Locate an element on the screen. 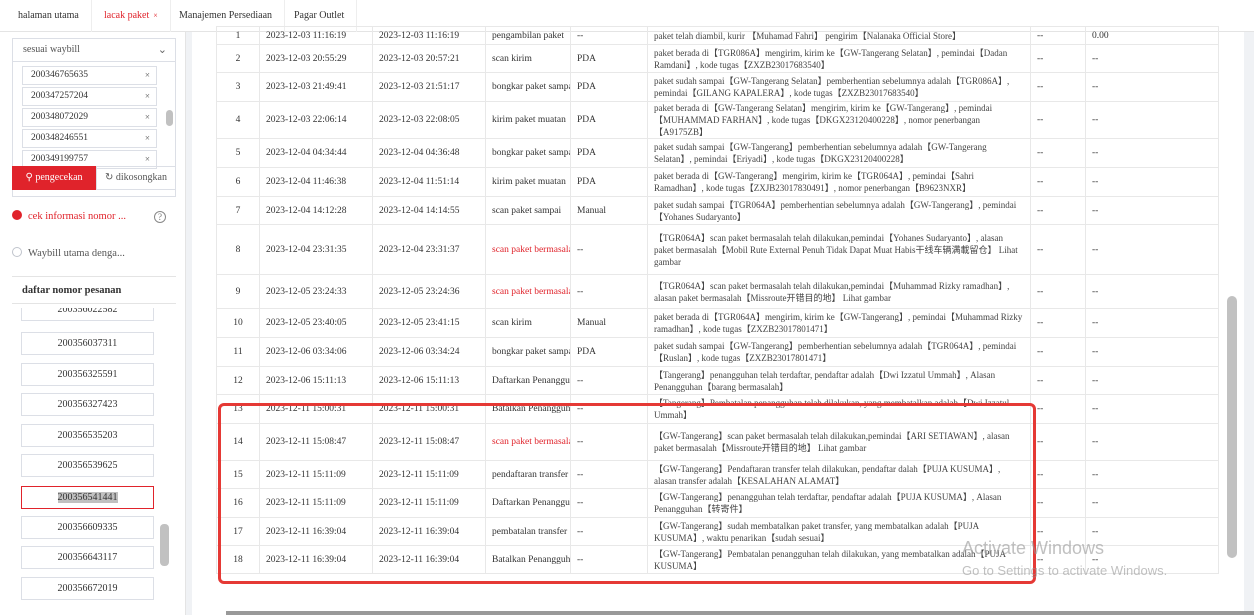 This screenshot has width=1254, height=615. order-item: 200356539625 is located at coordinates (87, 465).